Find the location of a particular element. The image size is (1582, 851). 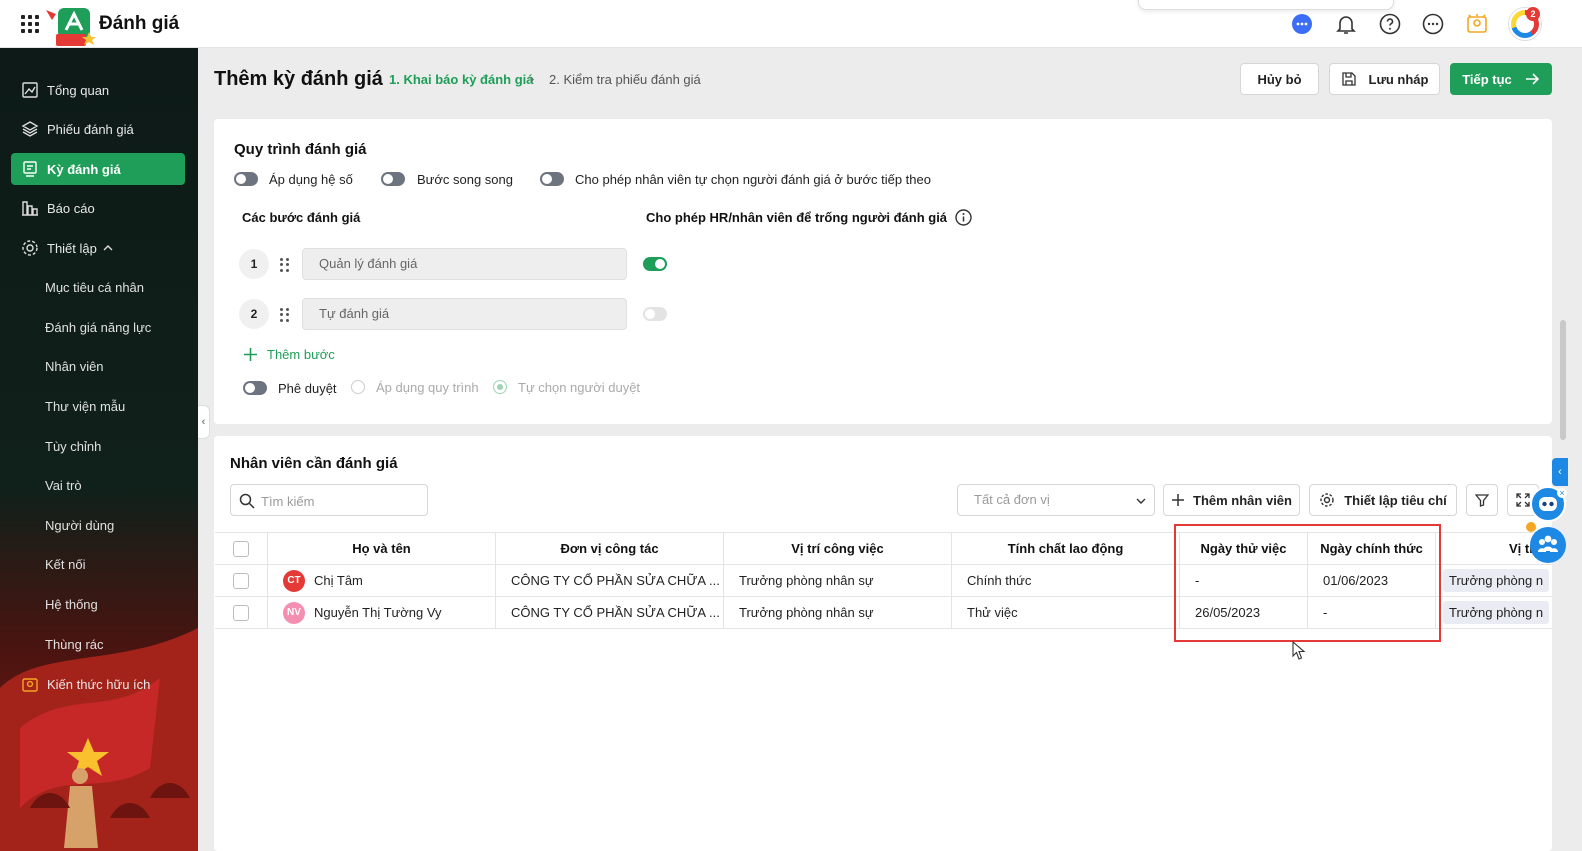

bell-icon is located at coordinates (1346, 24).